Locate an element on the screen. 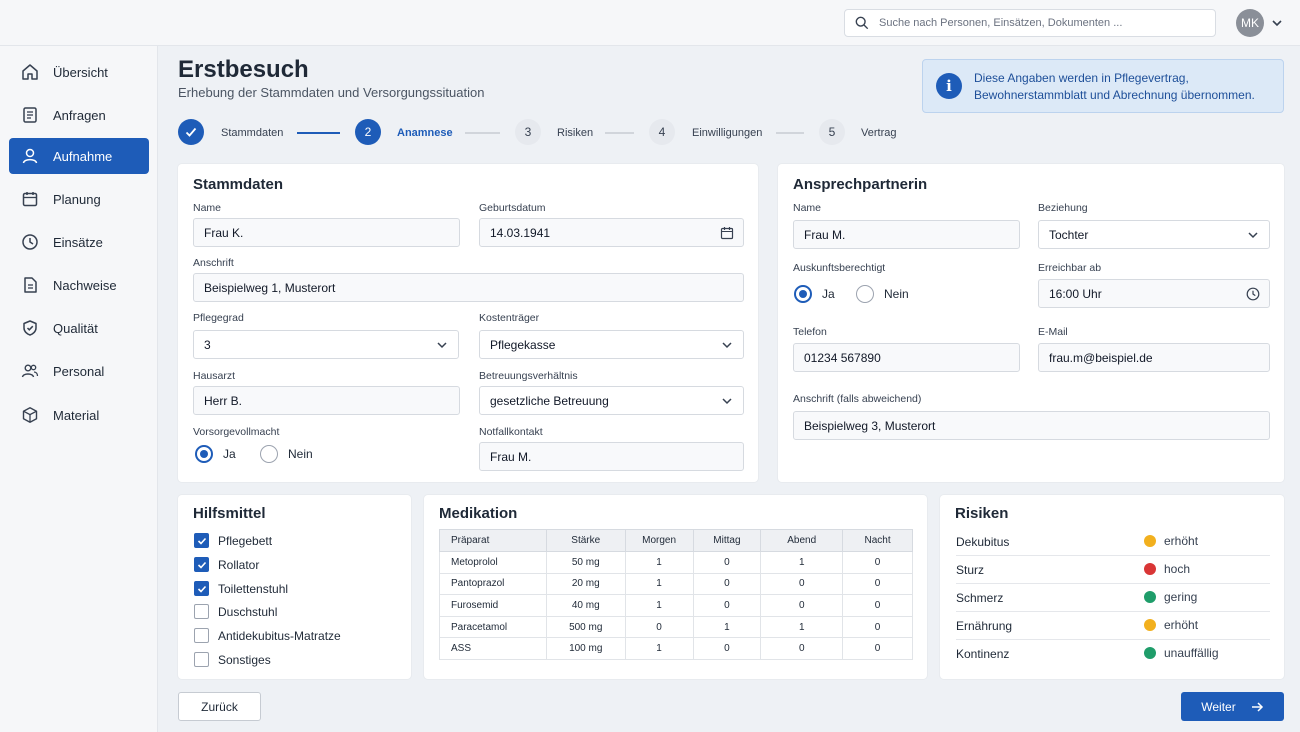 The image size is (1300, 732). avatar: MK is located at coordinates (1250, 23).